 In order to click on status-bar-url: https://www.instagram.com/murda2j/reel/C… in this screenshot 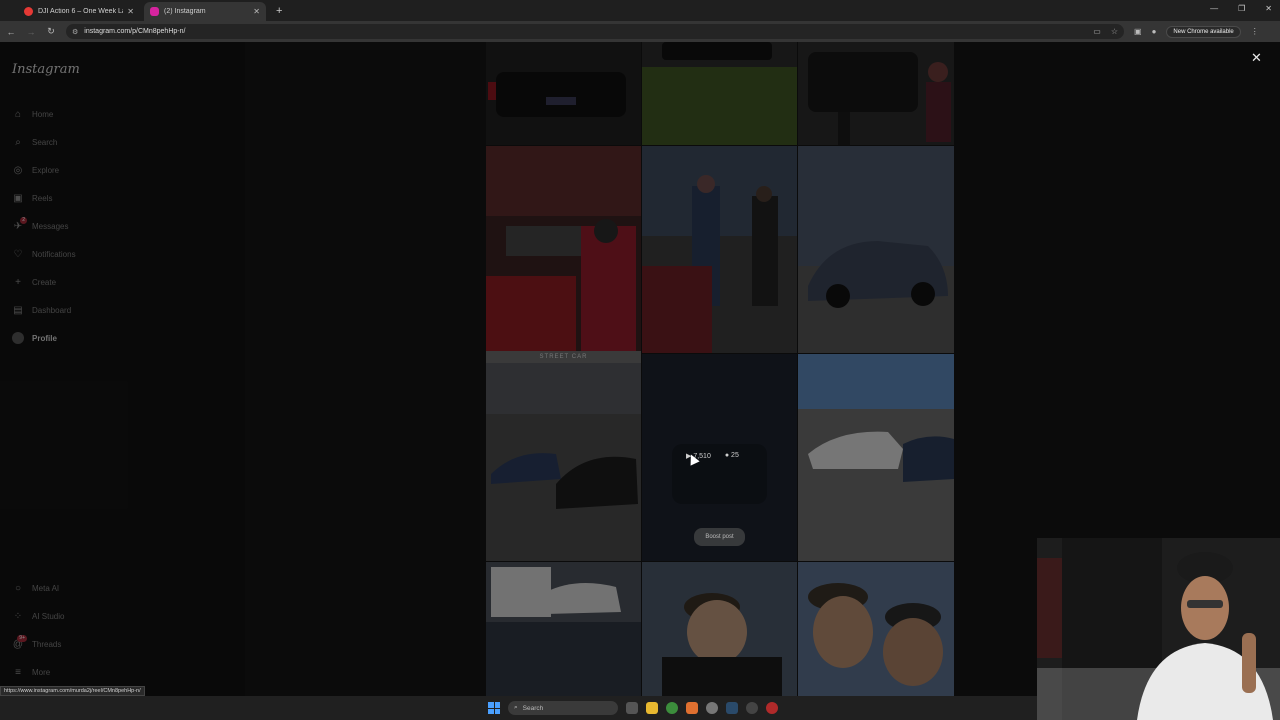, I will do `click(72, 691)`.